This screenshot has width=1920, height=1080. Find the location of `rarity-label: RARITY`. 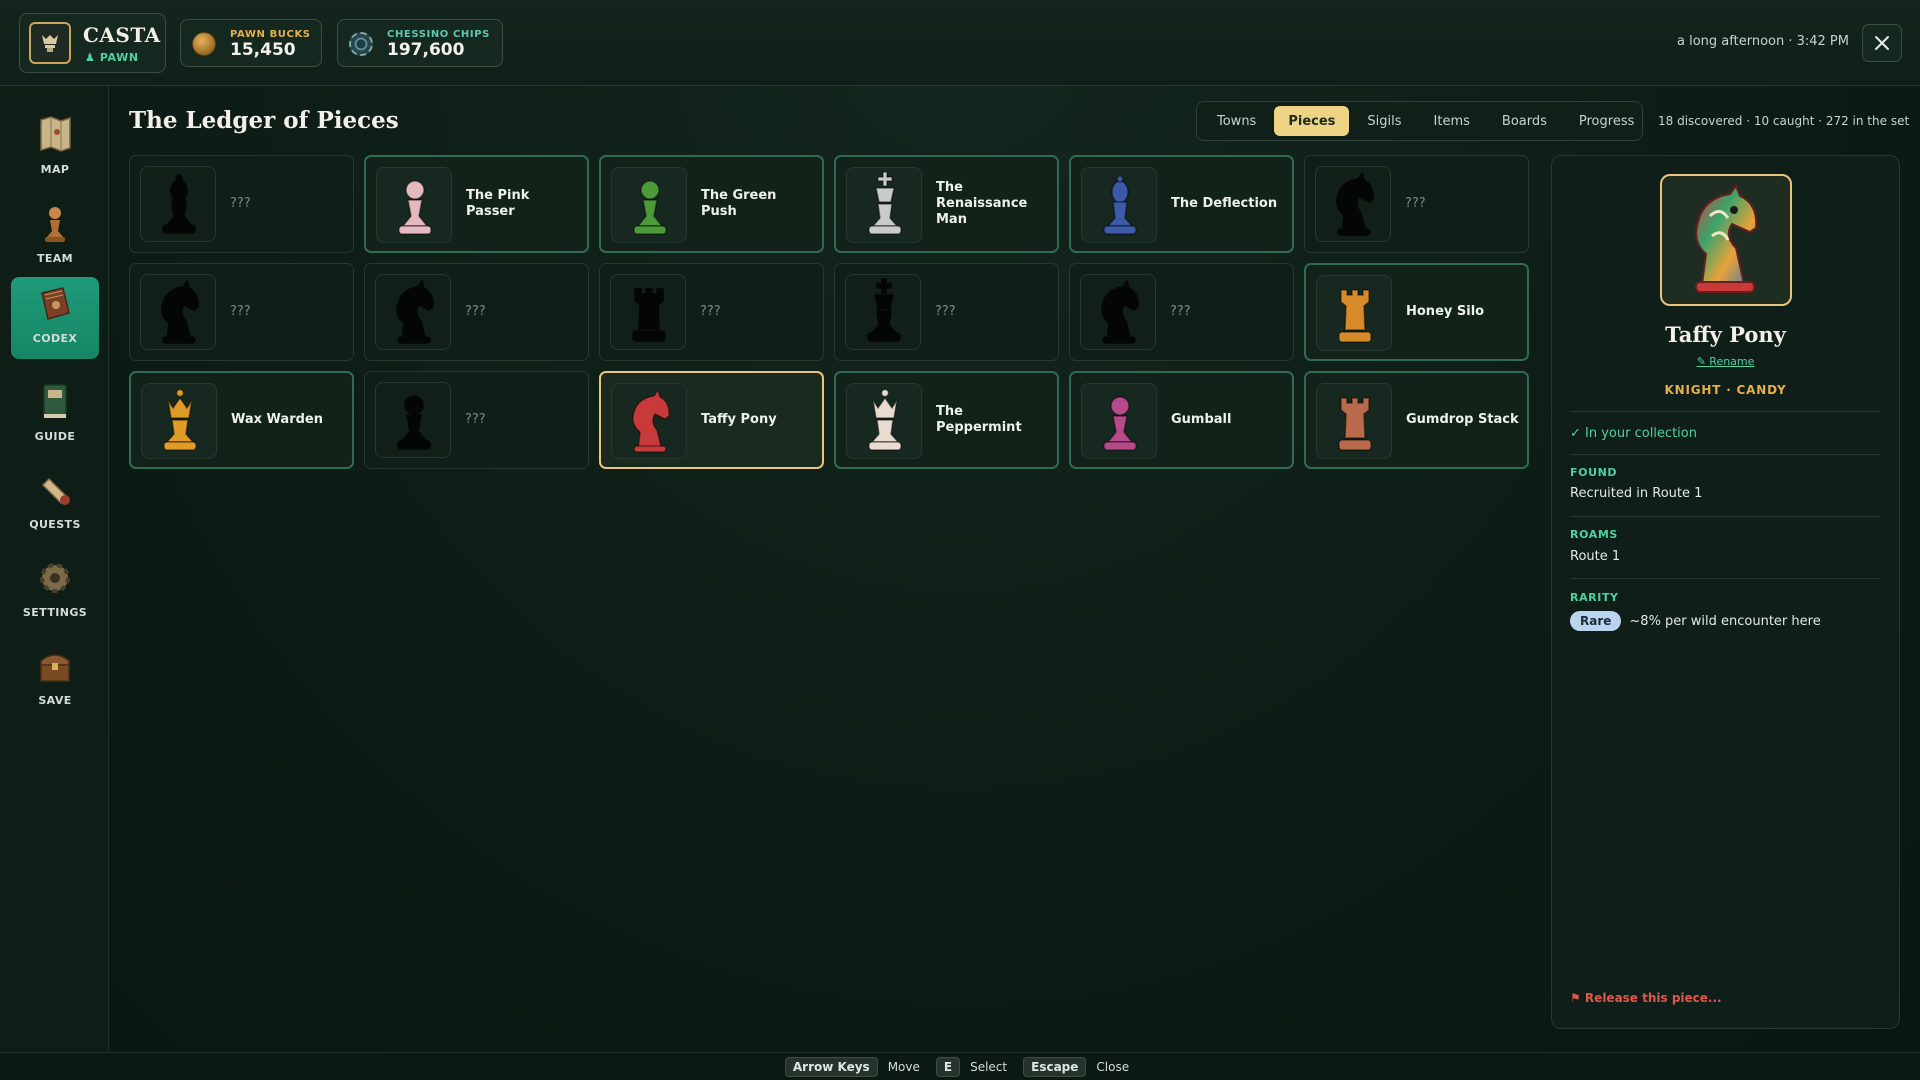

rarity-label: RARITY is located at coordinates (1594, 597).